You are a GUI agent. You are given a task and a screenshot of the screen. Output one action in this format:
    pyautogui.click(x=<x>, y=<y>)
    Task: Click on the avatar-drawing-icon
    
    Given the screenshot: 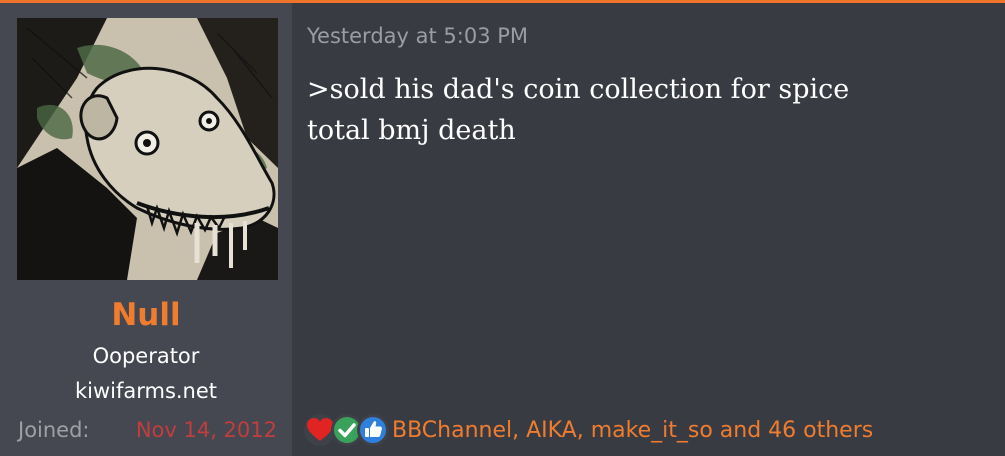 What is the action you would take?
    pyautogui.click(x=147, y=149)
    